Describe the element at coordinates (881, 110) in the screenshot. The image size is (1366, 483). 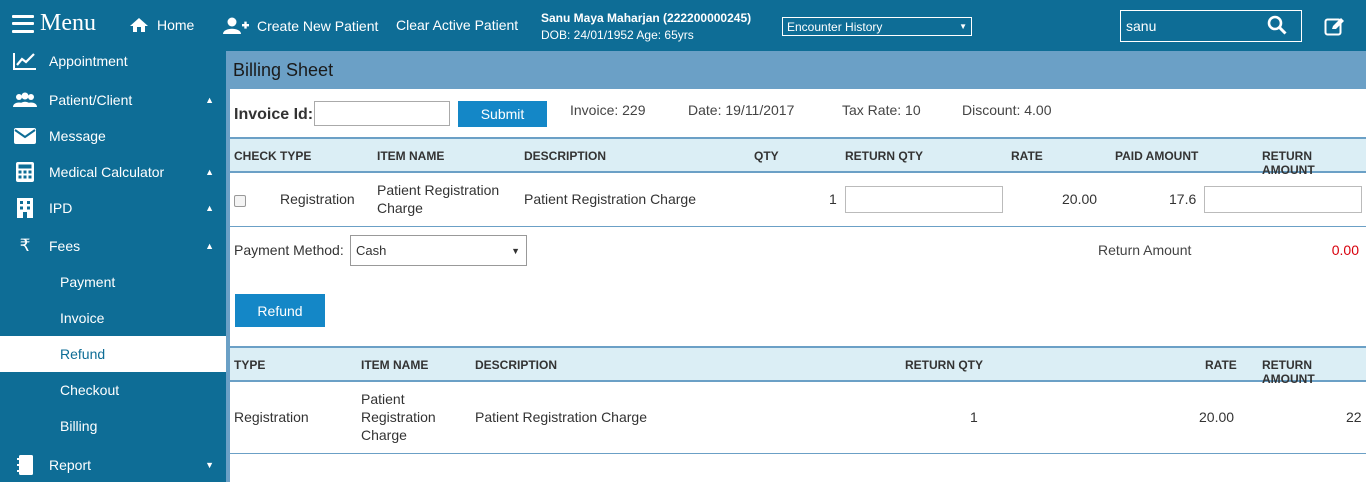
I see `tax-rate: Tax Rate: 10` at that location.